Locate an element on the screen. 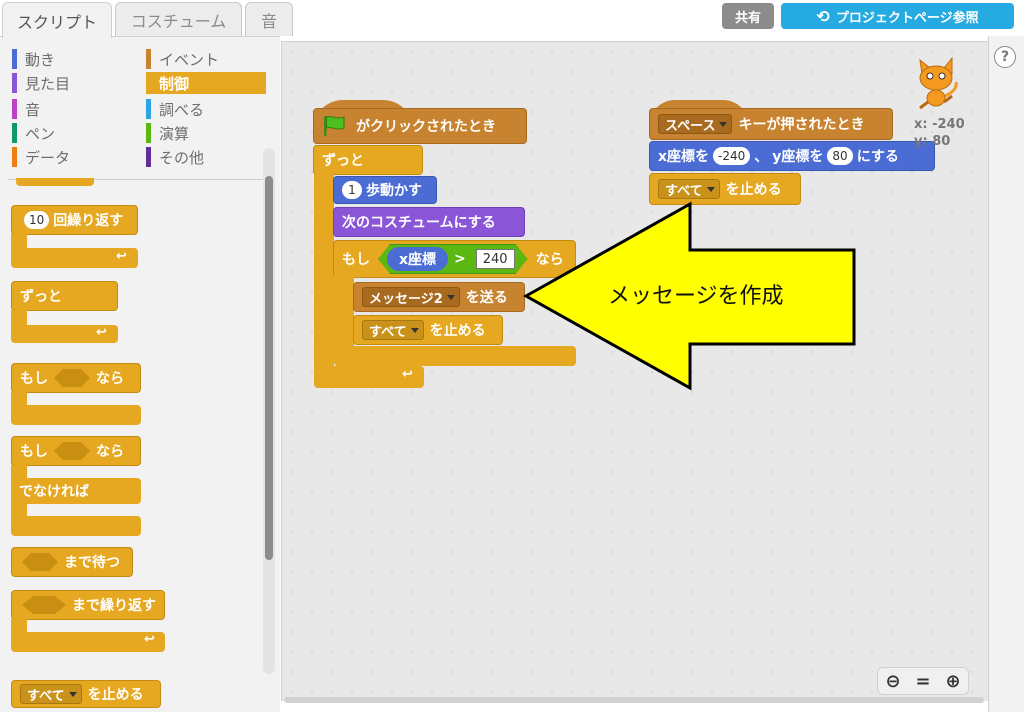 The width and height of the screenshot is (1024, 712). sprite-cat-icon is located at coordinates (938, 83).